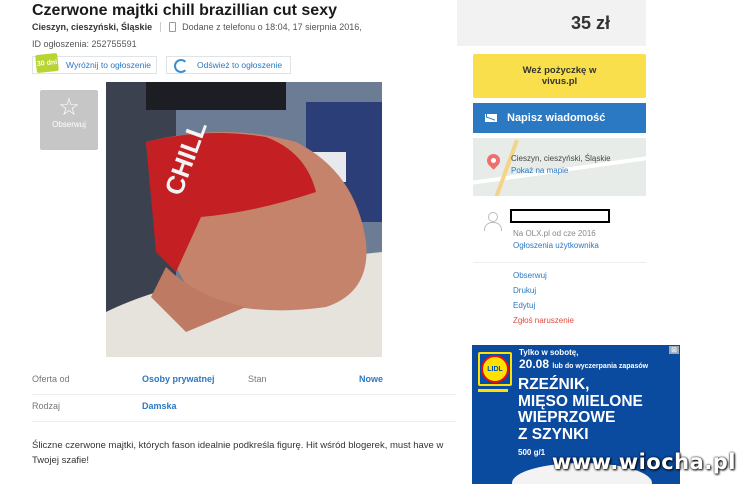  Describe the element at coordinates (161, 27) in the screenshot. I see `meta-divider` at that location.